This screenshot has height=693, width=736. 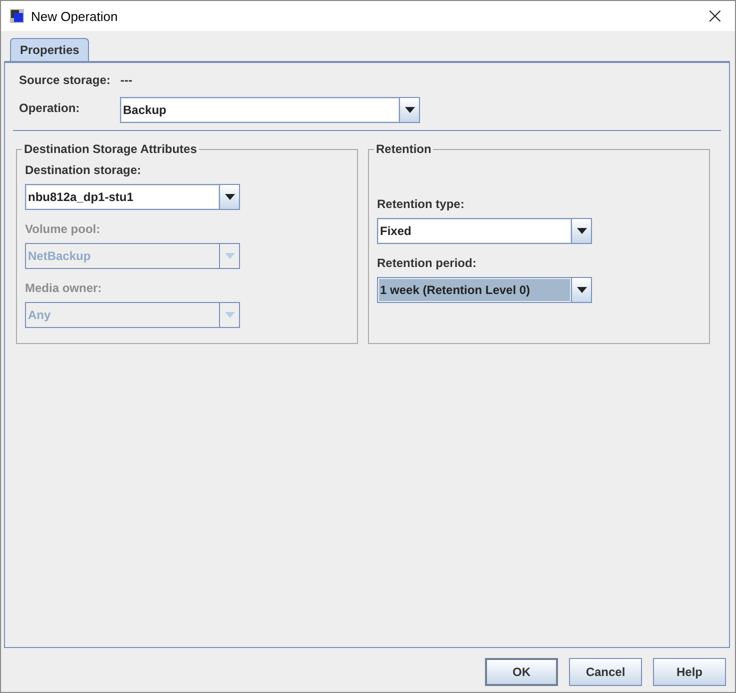 I want to click on dialog-button: Help, so click(x=689, y=672).